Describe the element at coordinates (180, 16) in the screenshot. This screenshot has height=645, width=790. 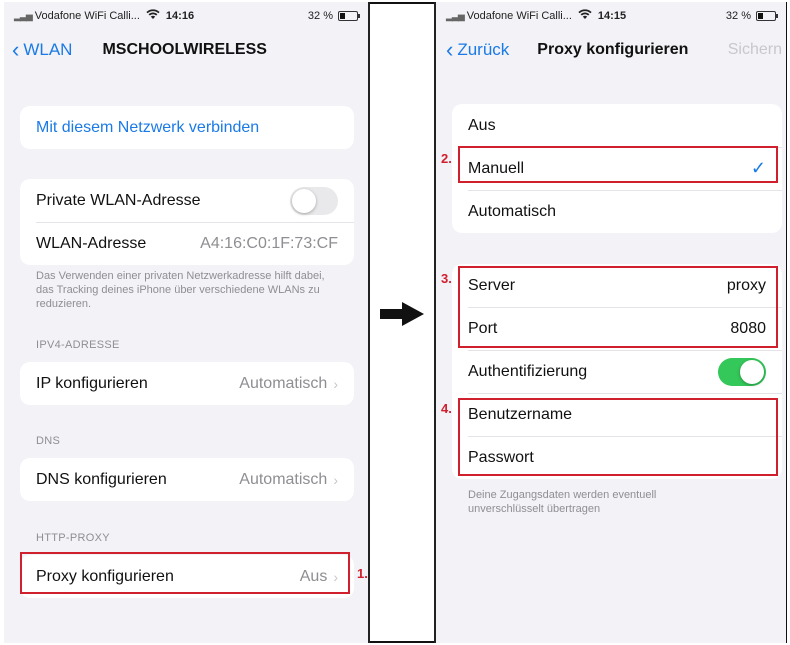
I see `clock: 14:16` at that location.